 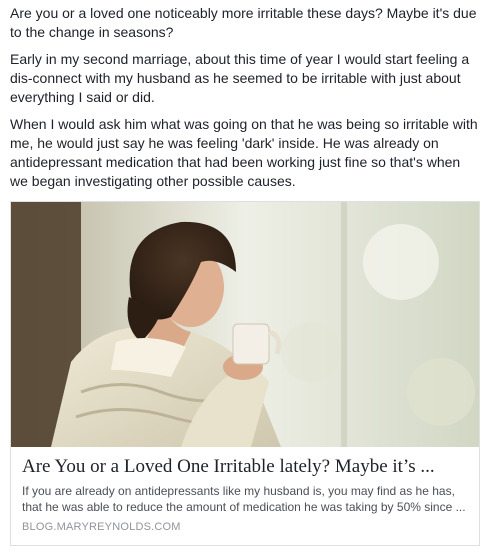 What do you see at coordinates (101, 527) in the screenshot?
I see `link-preview-domain: BLOG.MARYREYNOLDS.COM` at bounding box center [101, 527].